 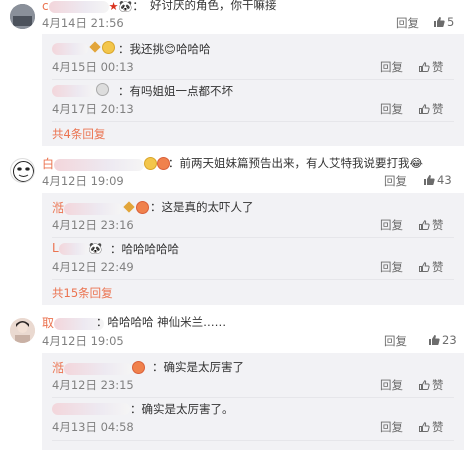 I want to click on star-icon: ★, so click(x=113, y=6).